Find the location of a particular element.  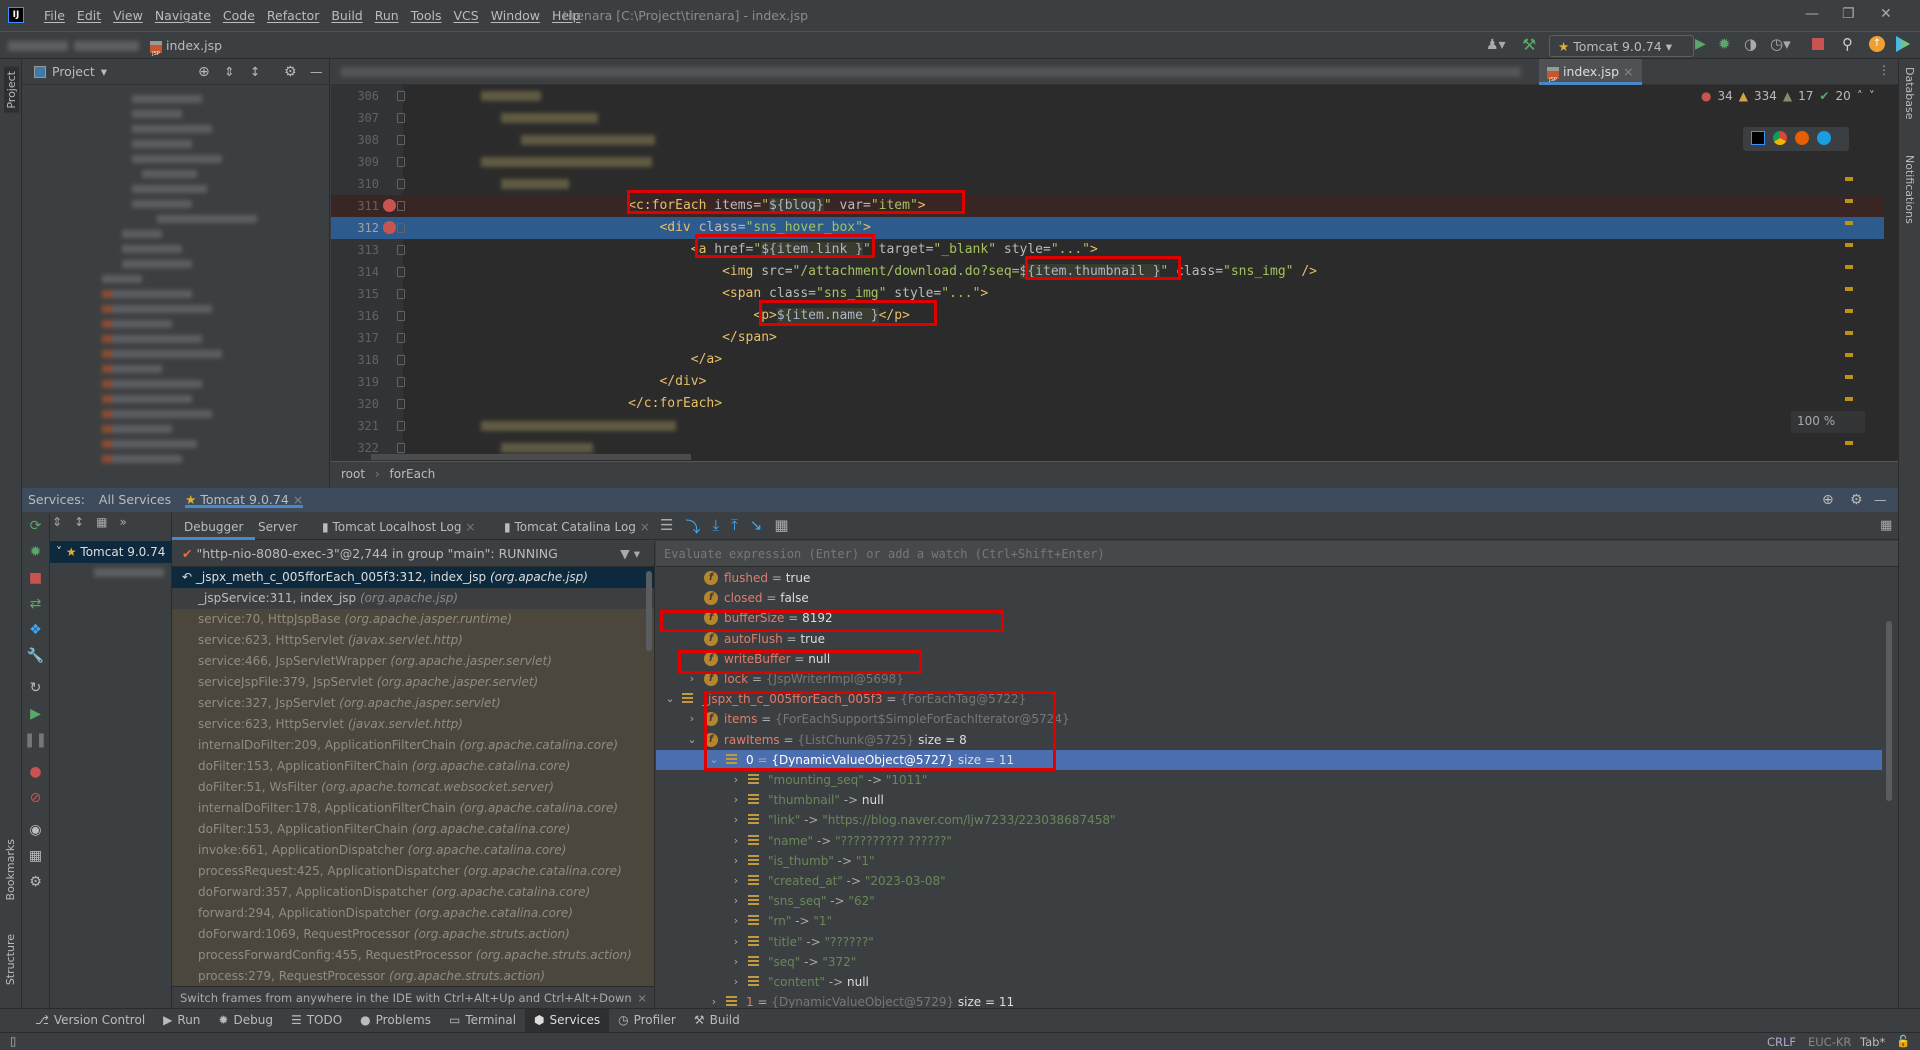

pause-icon: ❚❚ is located at coordinates (35, 740).